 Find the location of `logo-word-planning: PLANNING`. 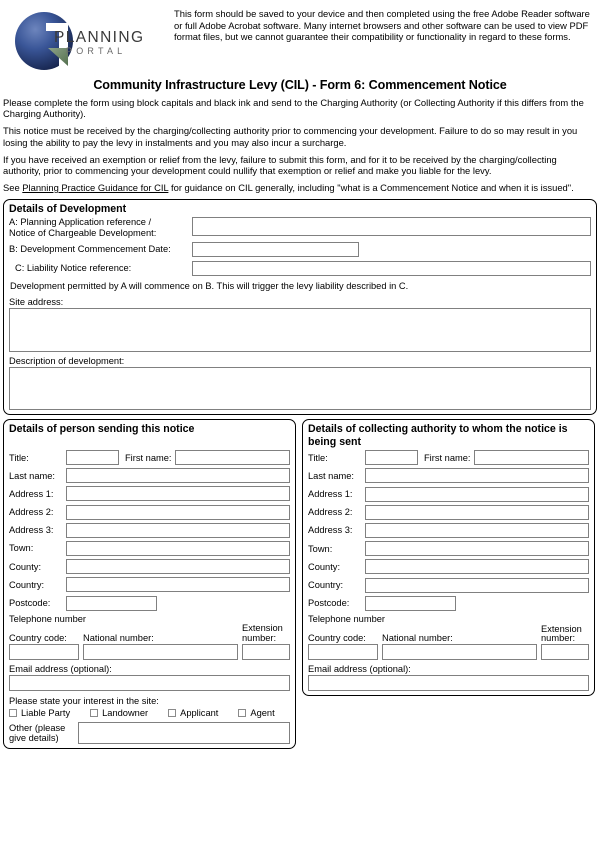

logo-word-planning: PLANNING is located at coordinates (99, 37).